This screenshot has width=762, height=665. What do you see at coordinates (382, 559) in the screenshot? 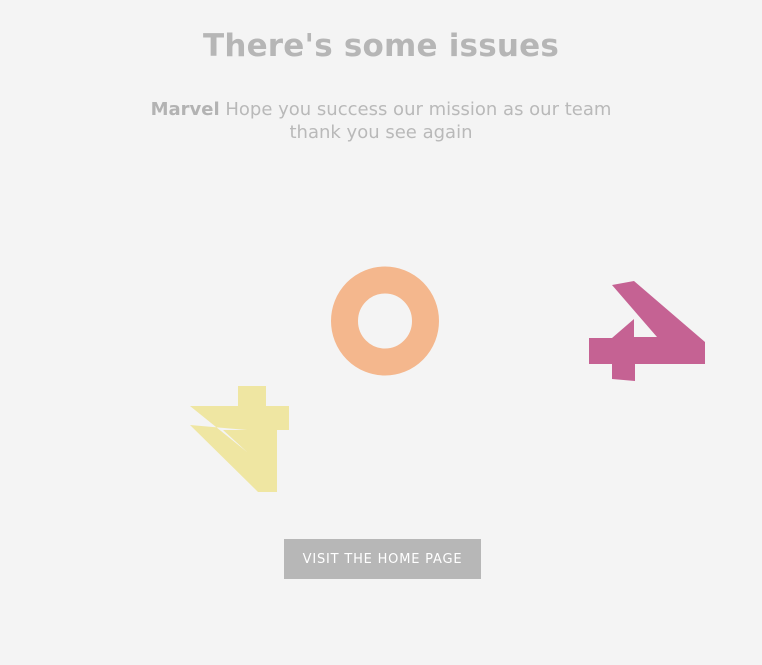
I see `visit-home-page-button: VISIT THE HOME PAGE` at bounding box center [382, 559].